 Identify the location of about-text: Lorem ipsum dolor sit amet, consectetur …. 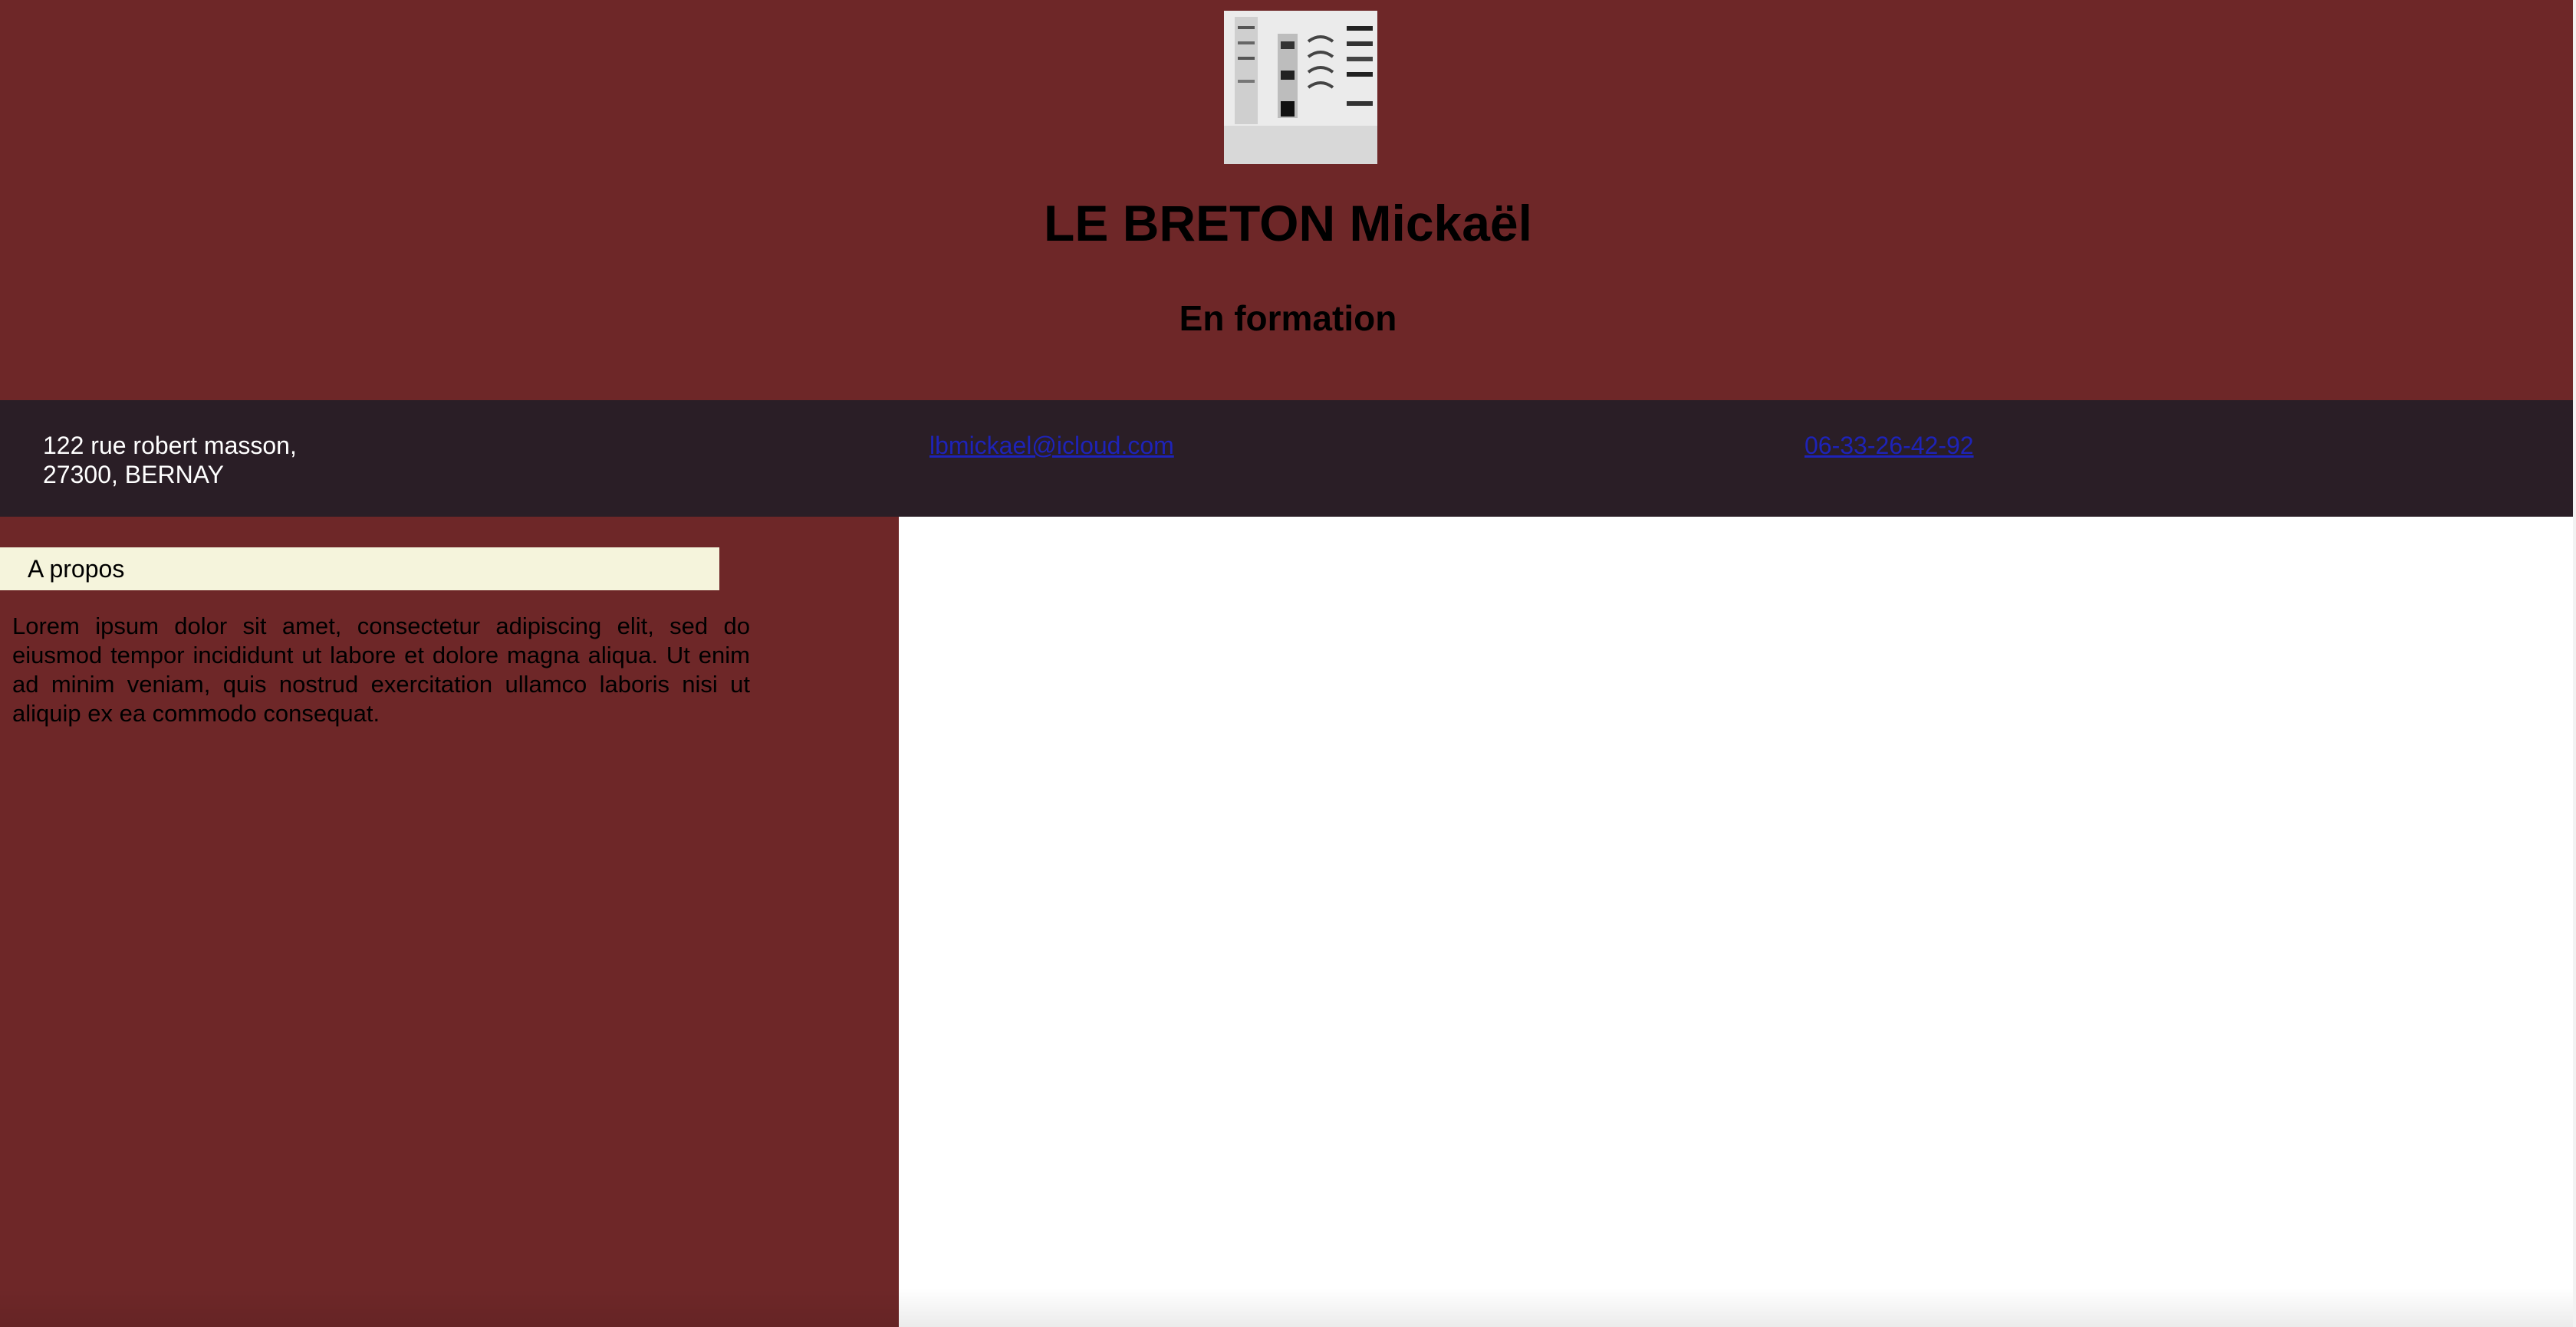
(381, 670).